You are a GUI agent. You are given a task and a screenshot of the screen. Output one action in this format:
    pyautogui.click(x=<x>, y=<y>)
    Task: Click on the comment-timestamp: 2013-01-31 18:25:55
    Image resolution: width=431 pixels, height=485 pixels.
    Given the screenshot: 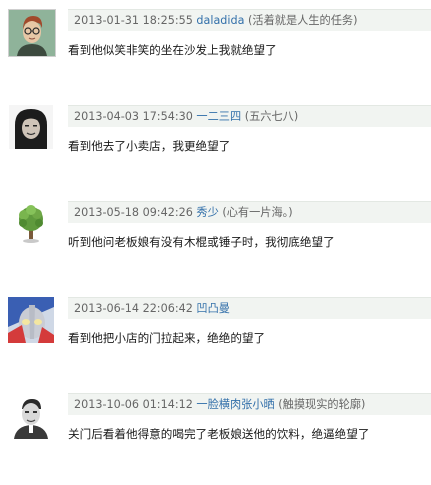 What is the action you would take?
    pyautogui.click(x=133, y=20)
    